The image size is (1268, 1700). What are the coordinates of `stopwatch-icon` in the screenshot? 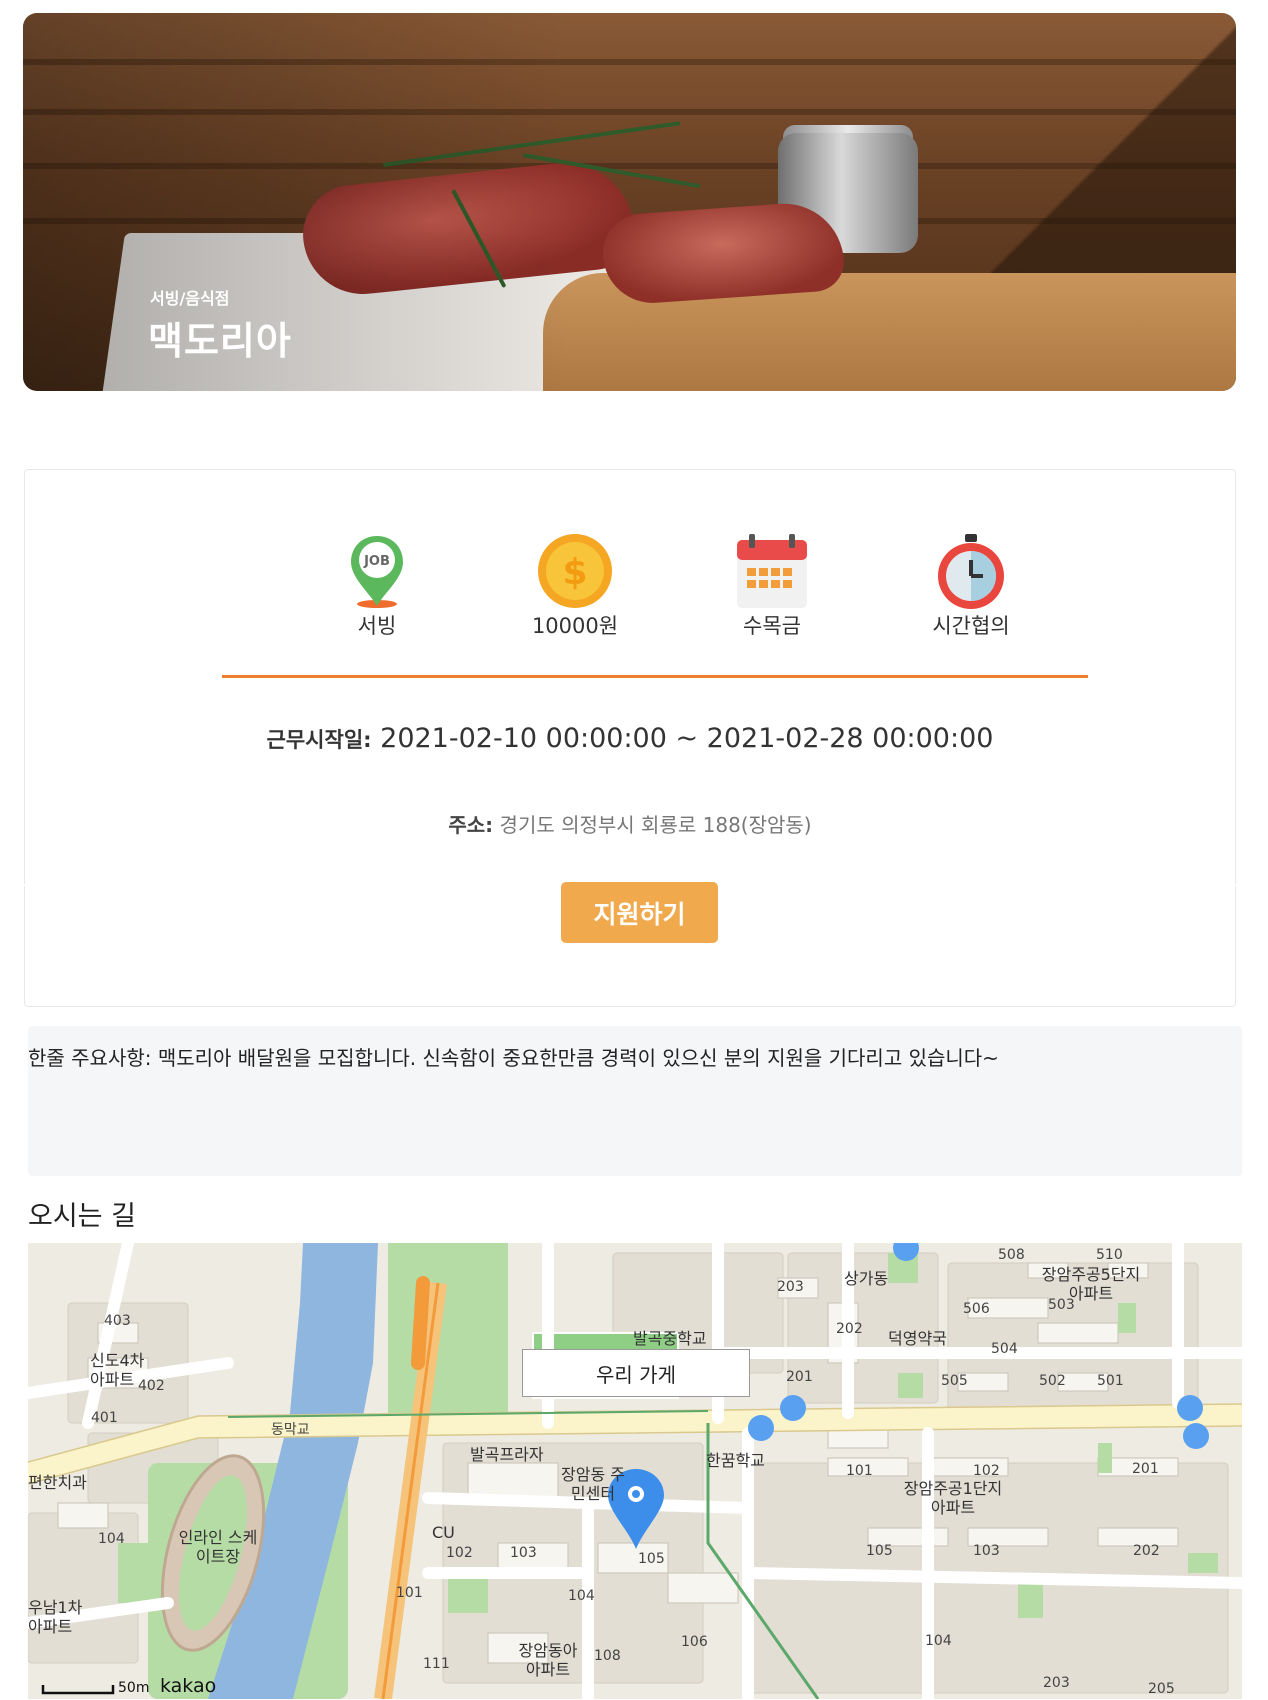 It's located at (971, 571).